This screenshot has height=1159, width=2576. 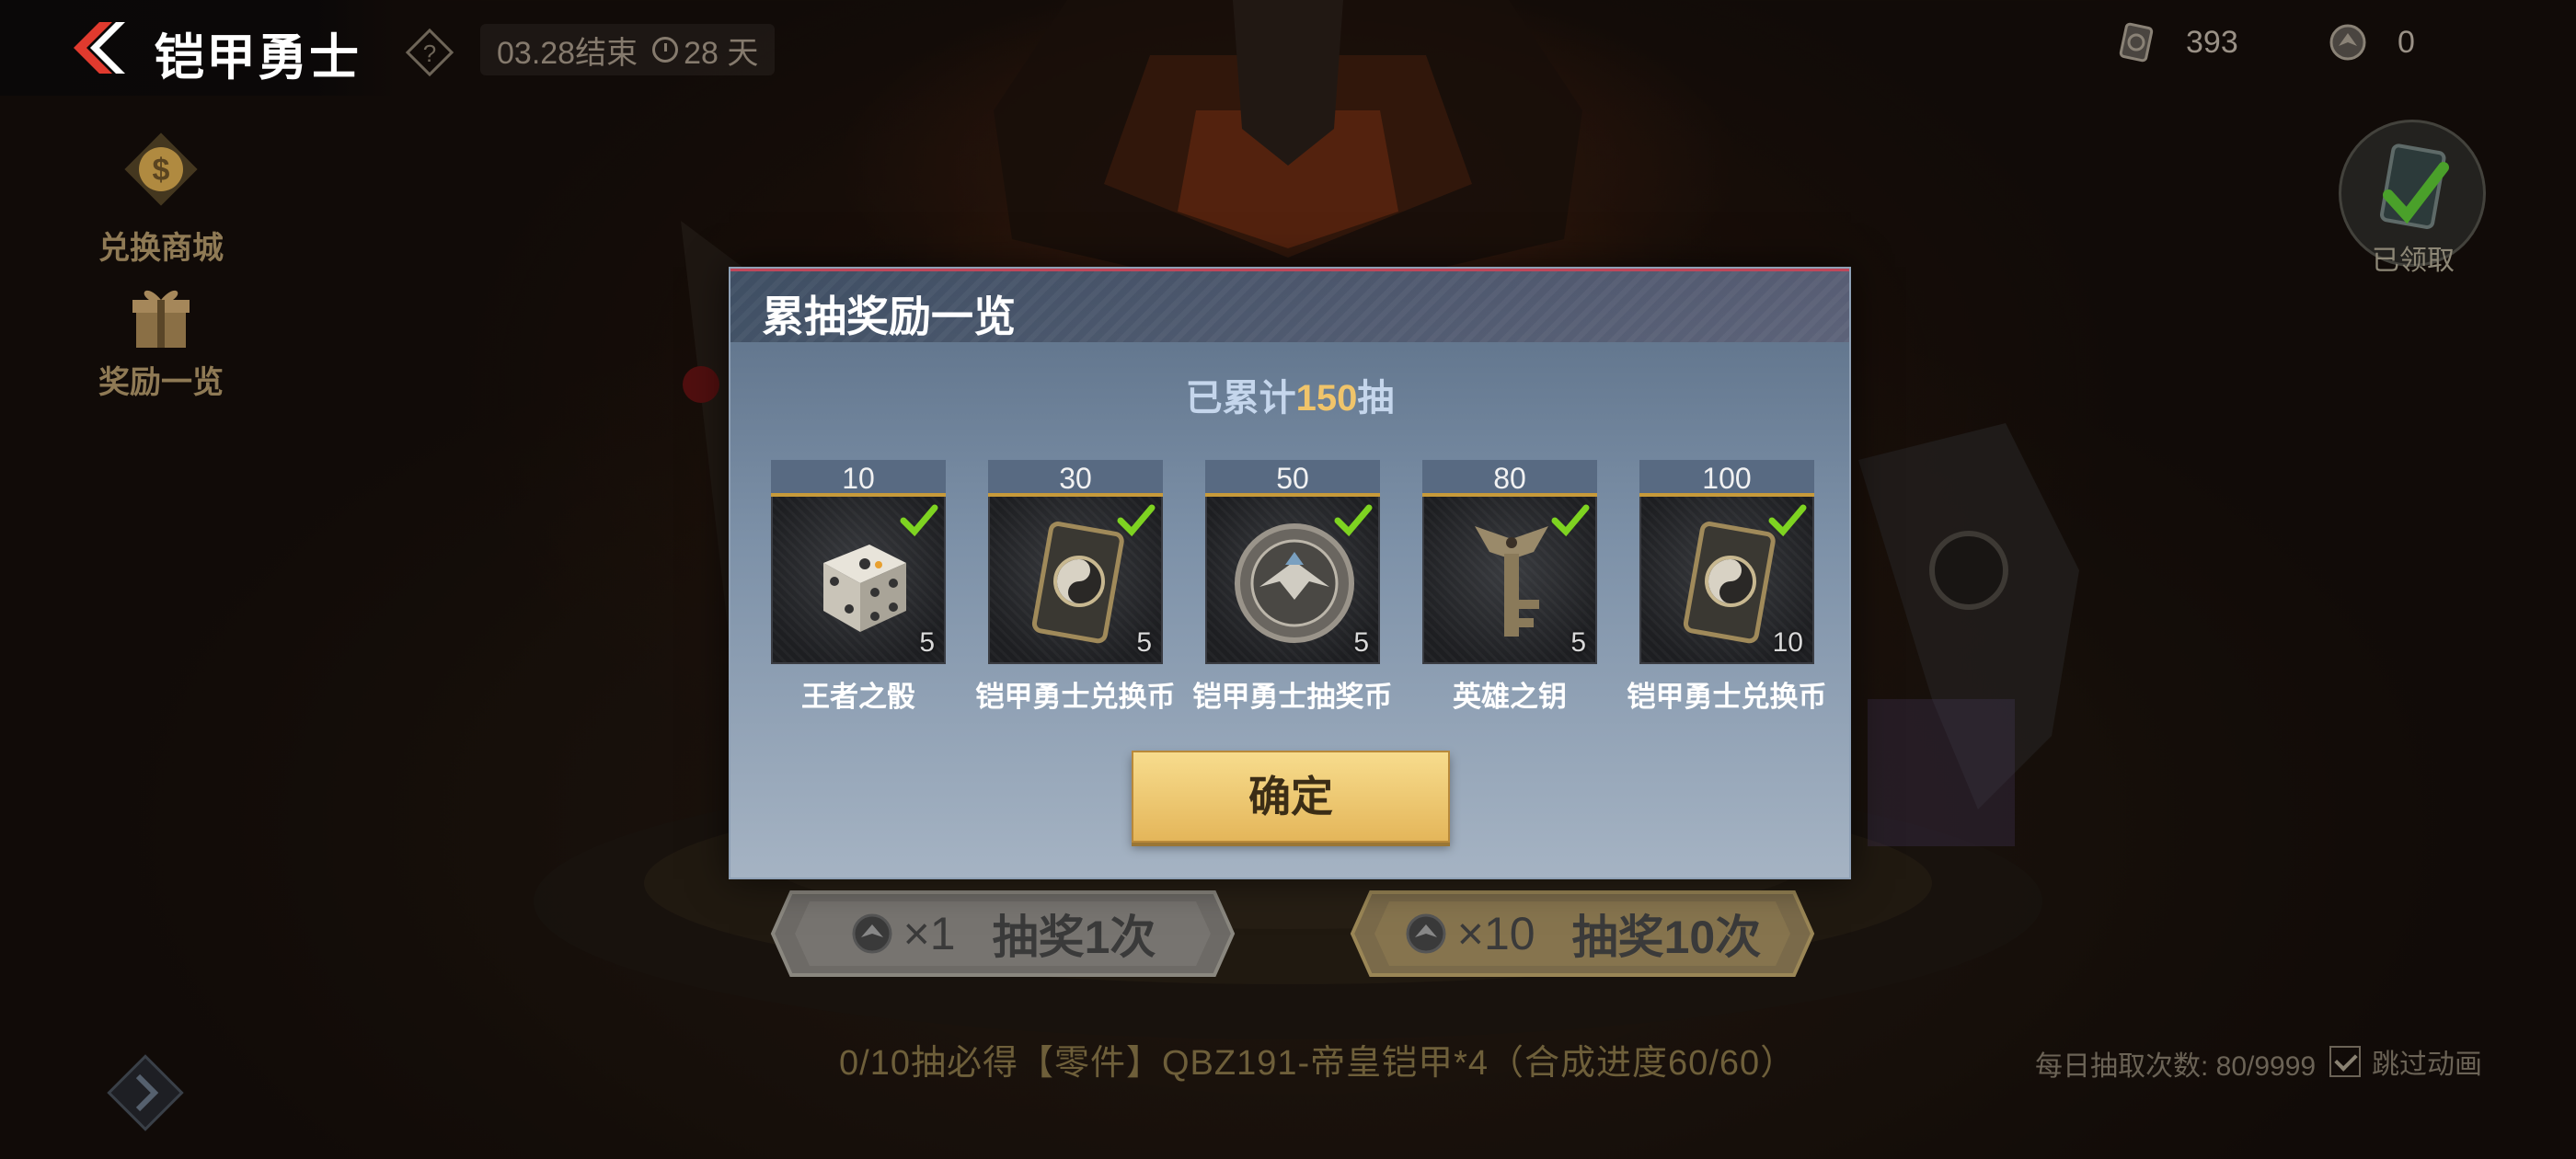 What do you see at coordinates (258, 58) in the screenshot?
I see `page-title: 铠甲勇士` at bounding box center [258, 58].